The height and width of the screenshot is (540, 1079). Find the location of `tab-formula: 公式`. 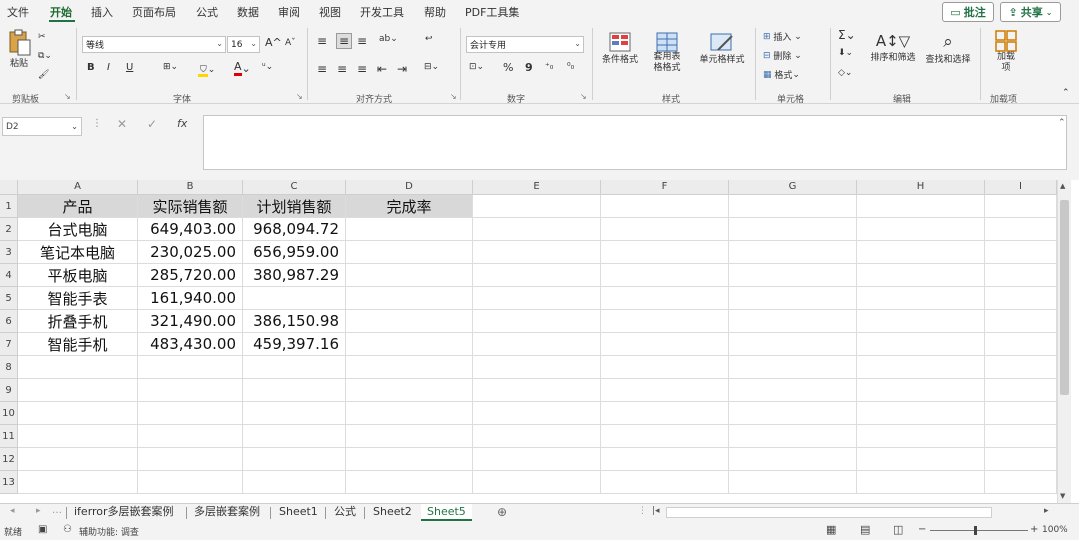

tab-formula: 公式 is located at coordinates (345, 512).